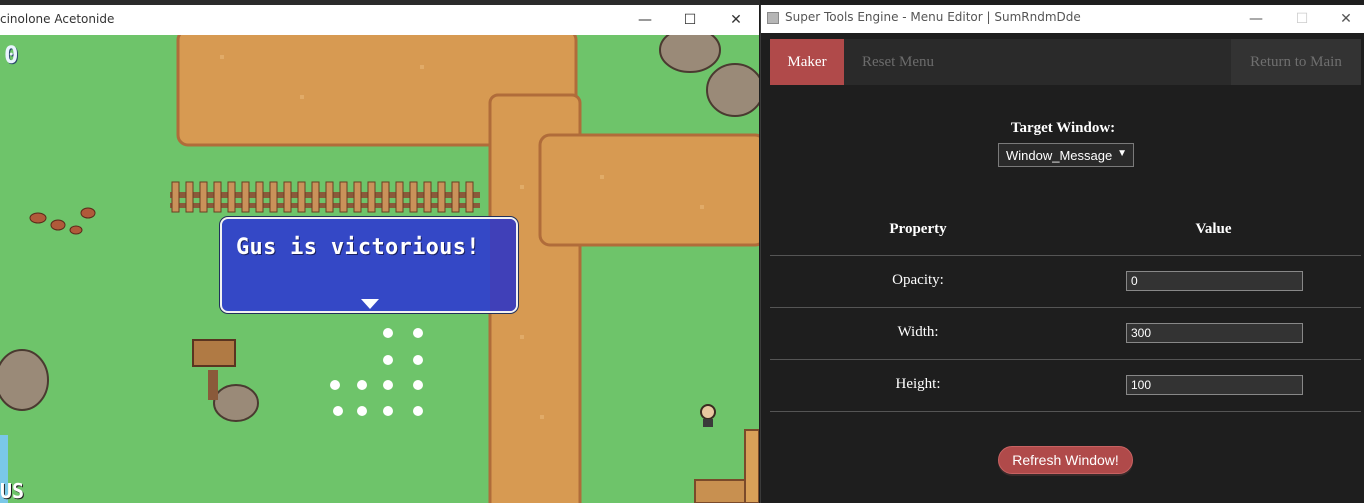 This screenshot has width=1364, height=503. I want to click on game-titlebar: cinolone Acetonide — ☐ ✕, so click(379, 20).